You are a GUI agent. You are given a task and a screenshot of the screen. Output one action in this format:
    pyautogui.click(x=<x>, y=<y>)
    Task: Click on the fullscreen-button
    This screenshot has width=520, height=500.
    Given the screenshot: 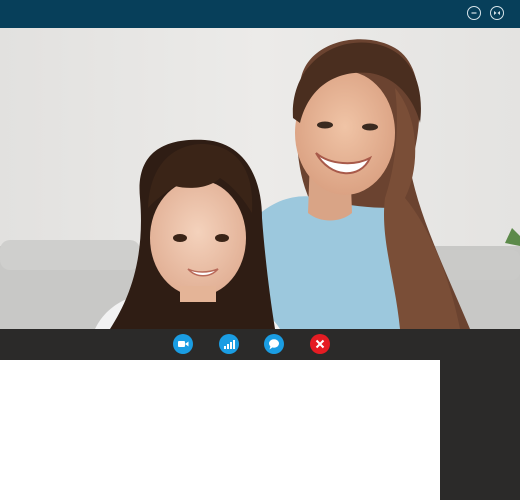 What is the action you would take?
    pyautogui.click(x=497, y=13)
    